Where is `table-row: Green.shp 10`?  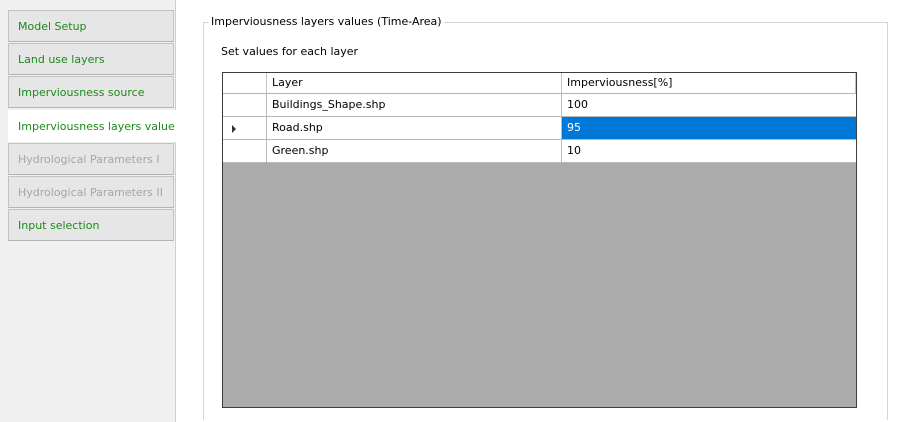 table-row: Green.shp 10 is located at coordinates (539, 151).